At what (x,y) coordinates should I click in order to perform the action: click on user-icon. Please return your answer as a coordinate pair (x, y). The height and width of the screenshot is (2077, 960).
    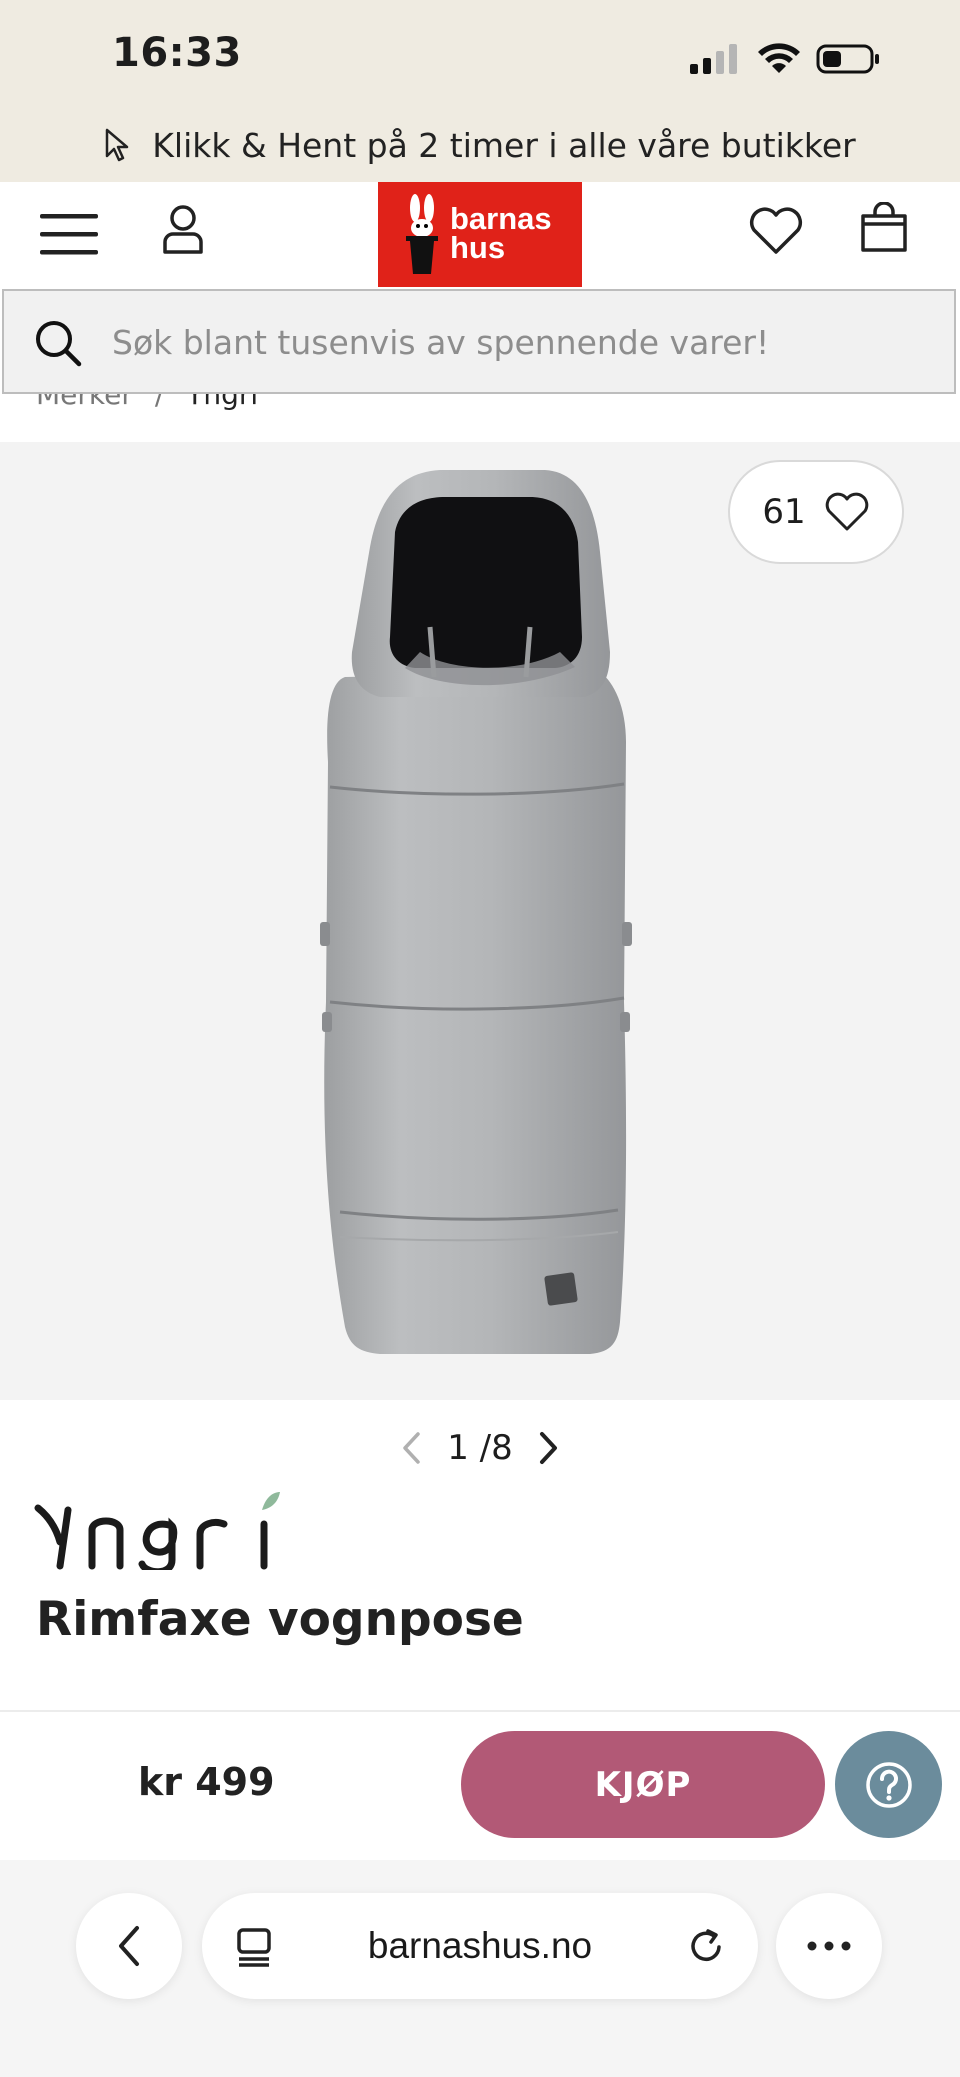
    Looking at the image, I should click on (183, 230).